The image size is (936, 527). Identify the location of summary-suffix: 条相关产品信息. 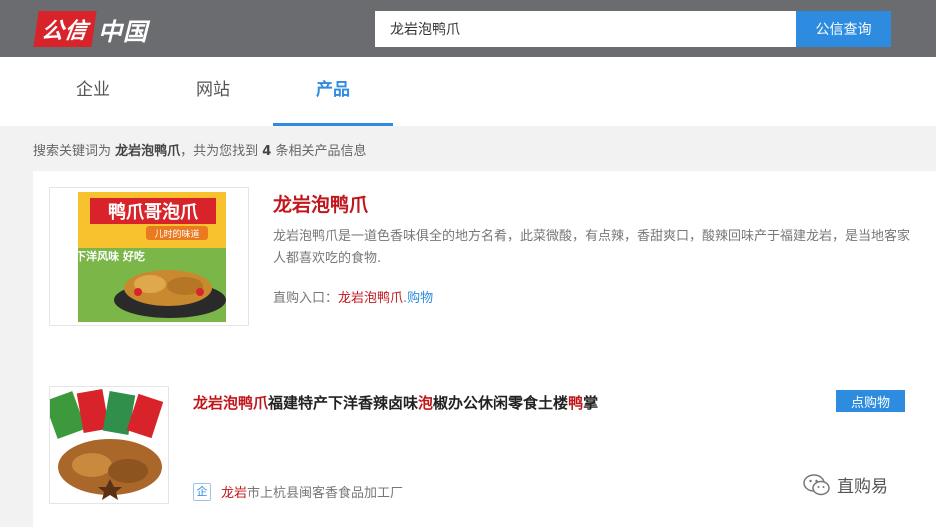
(319, 151).